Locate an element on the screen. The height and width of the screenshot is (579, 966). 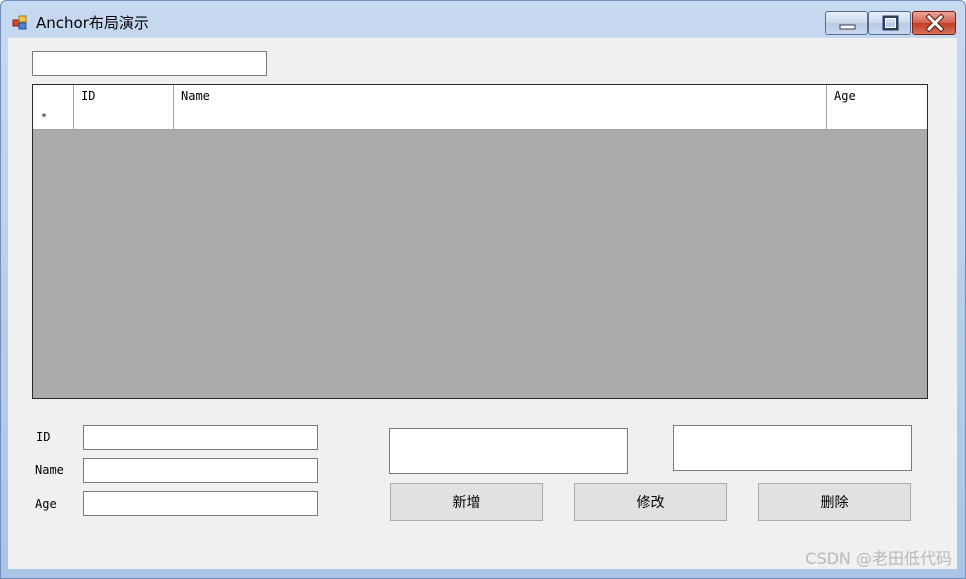
close-icon is located at coordinates (935, 23).